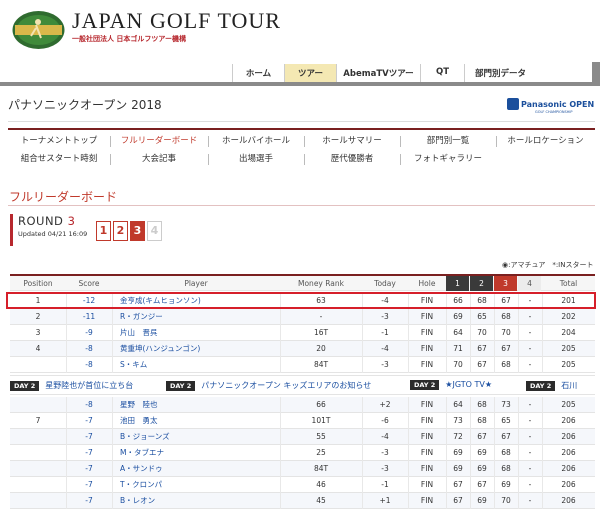 The width and height of the screenshot is (600, 517). Describe the element at coordinates (176, 21) in the screenshot. I see `site-title: JAPAN GOLF TOUR` at that location.